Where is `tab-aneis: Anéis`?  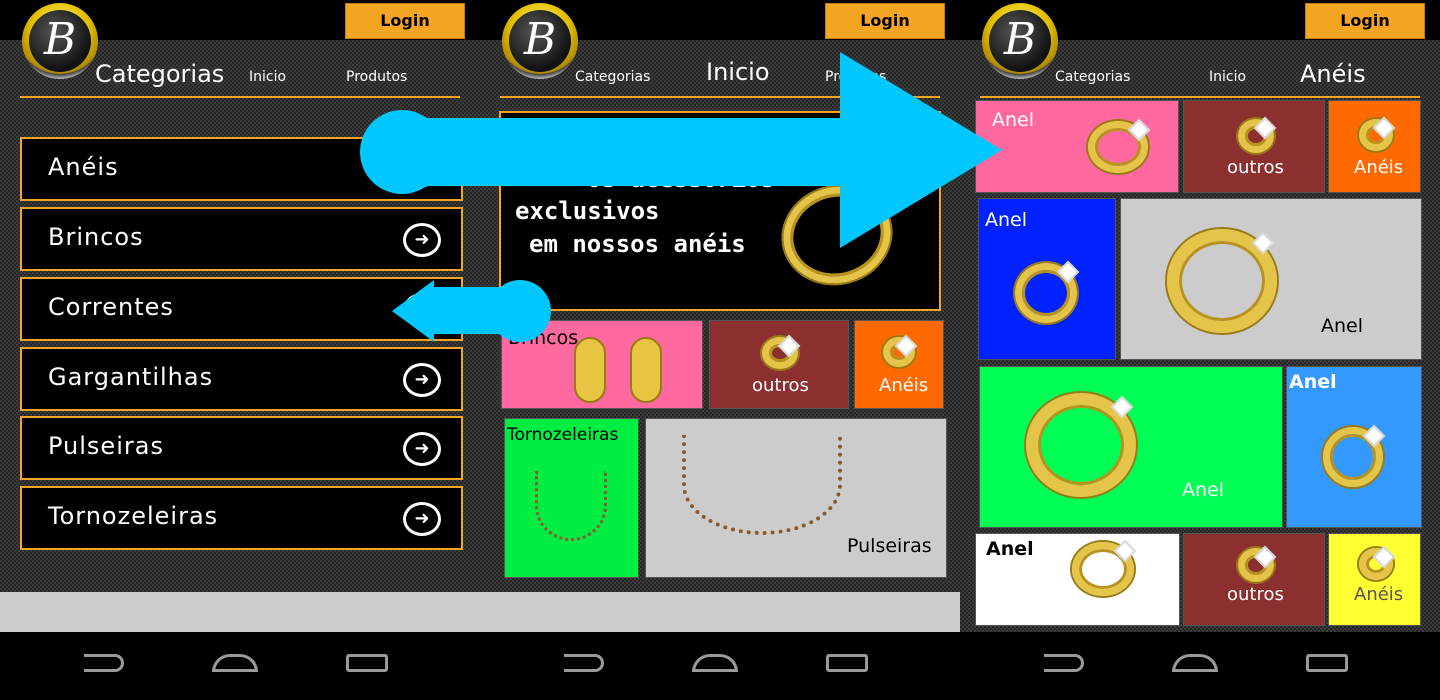 tab-aneis: Anéis is located at coordinates (1333, 74).